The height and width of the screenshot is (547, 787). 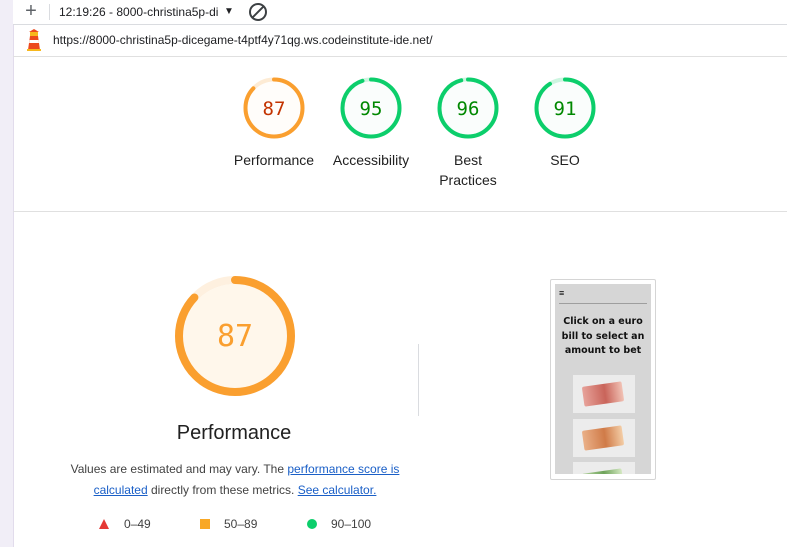 What do you see at coordinates (179, 469) in the screenshot?
I see `desc-text: Values are estimated and may vary. The` at bounding box center [179, 469].